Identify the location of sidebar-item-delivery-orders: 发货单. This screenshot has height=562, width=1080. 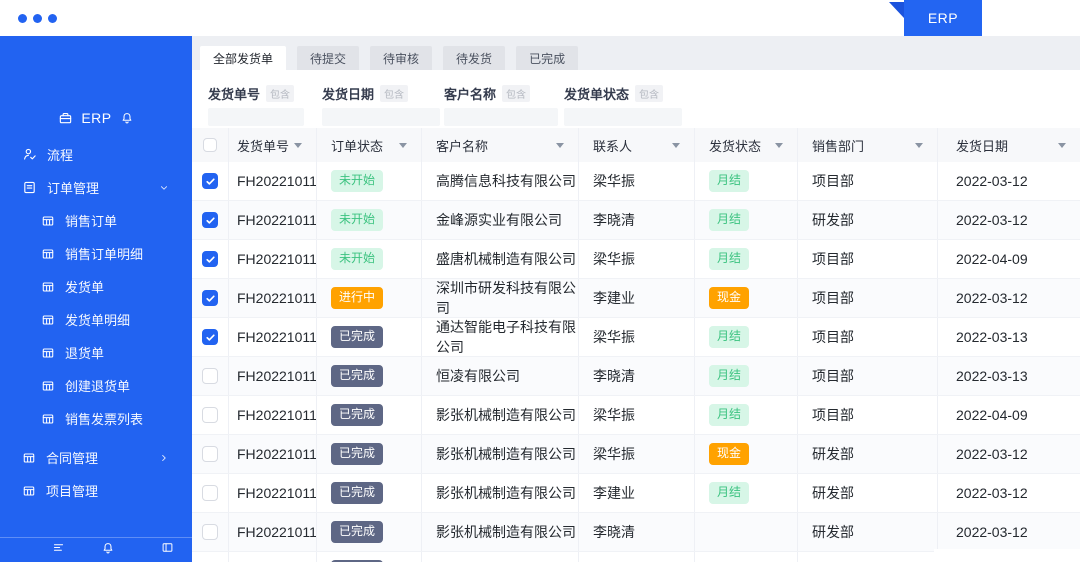
(96, 286).